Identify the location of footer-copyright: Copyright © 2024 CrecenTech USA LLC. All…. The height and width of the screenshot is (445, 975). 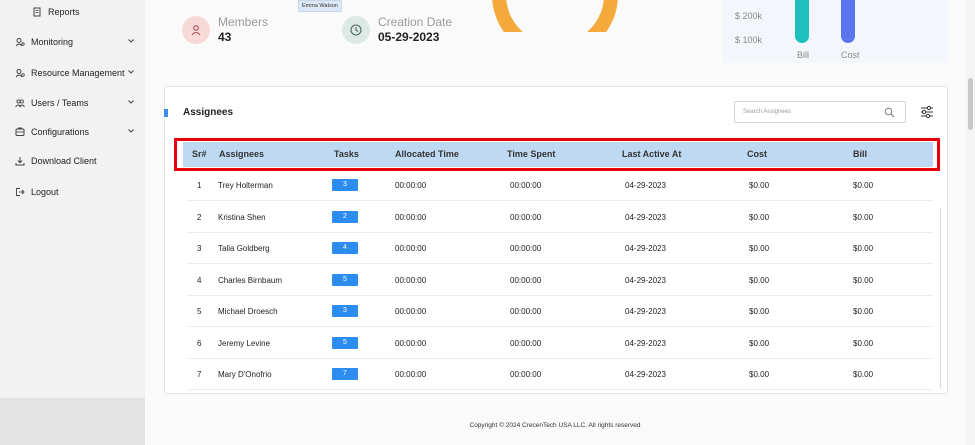
(555, 425).